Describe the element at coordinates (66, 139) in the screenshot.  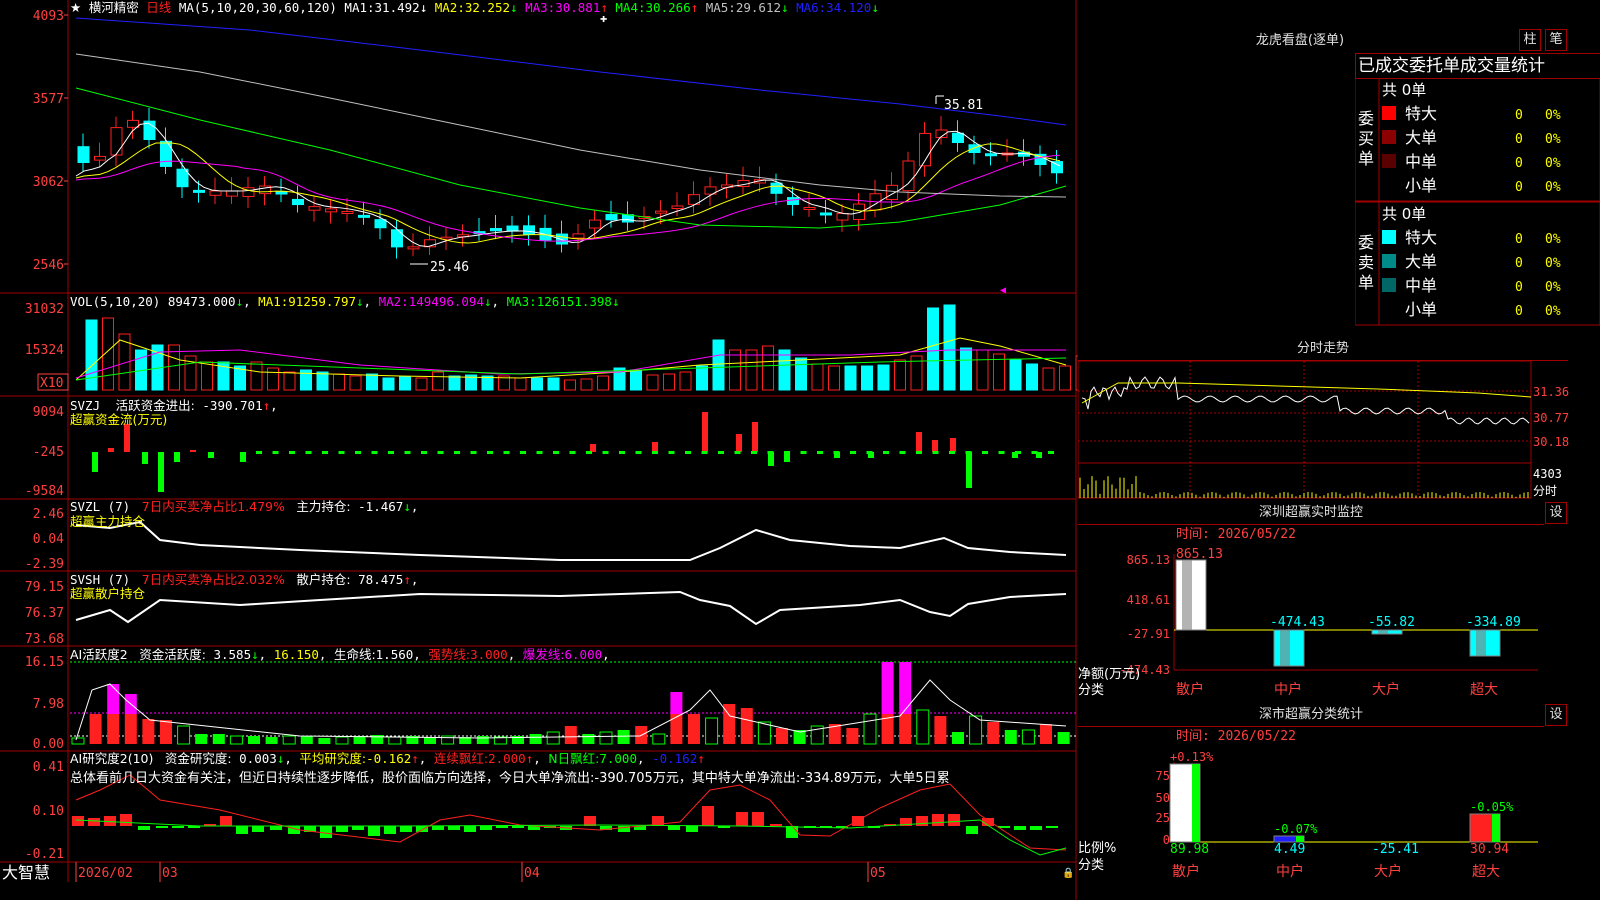
I see `y-tick-marks` at that location.